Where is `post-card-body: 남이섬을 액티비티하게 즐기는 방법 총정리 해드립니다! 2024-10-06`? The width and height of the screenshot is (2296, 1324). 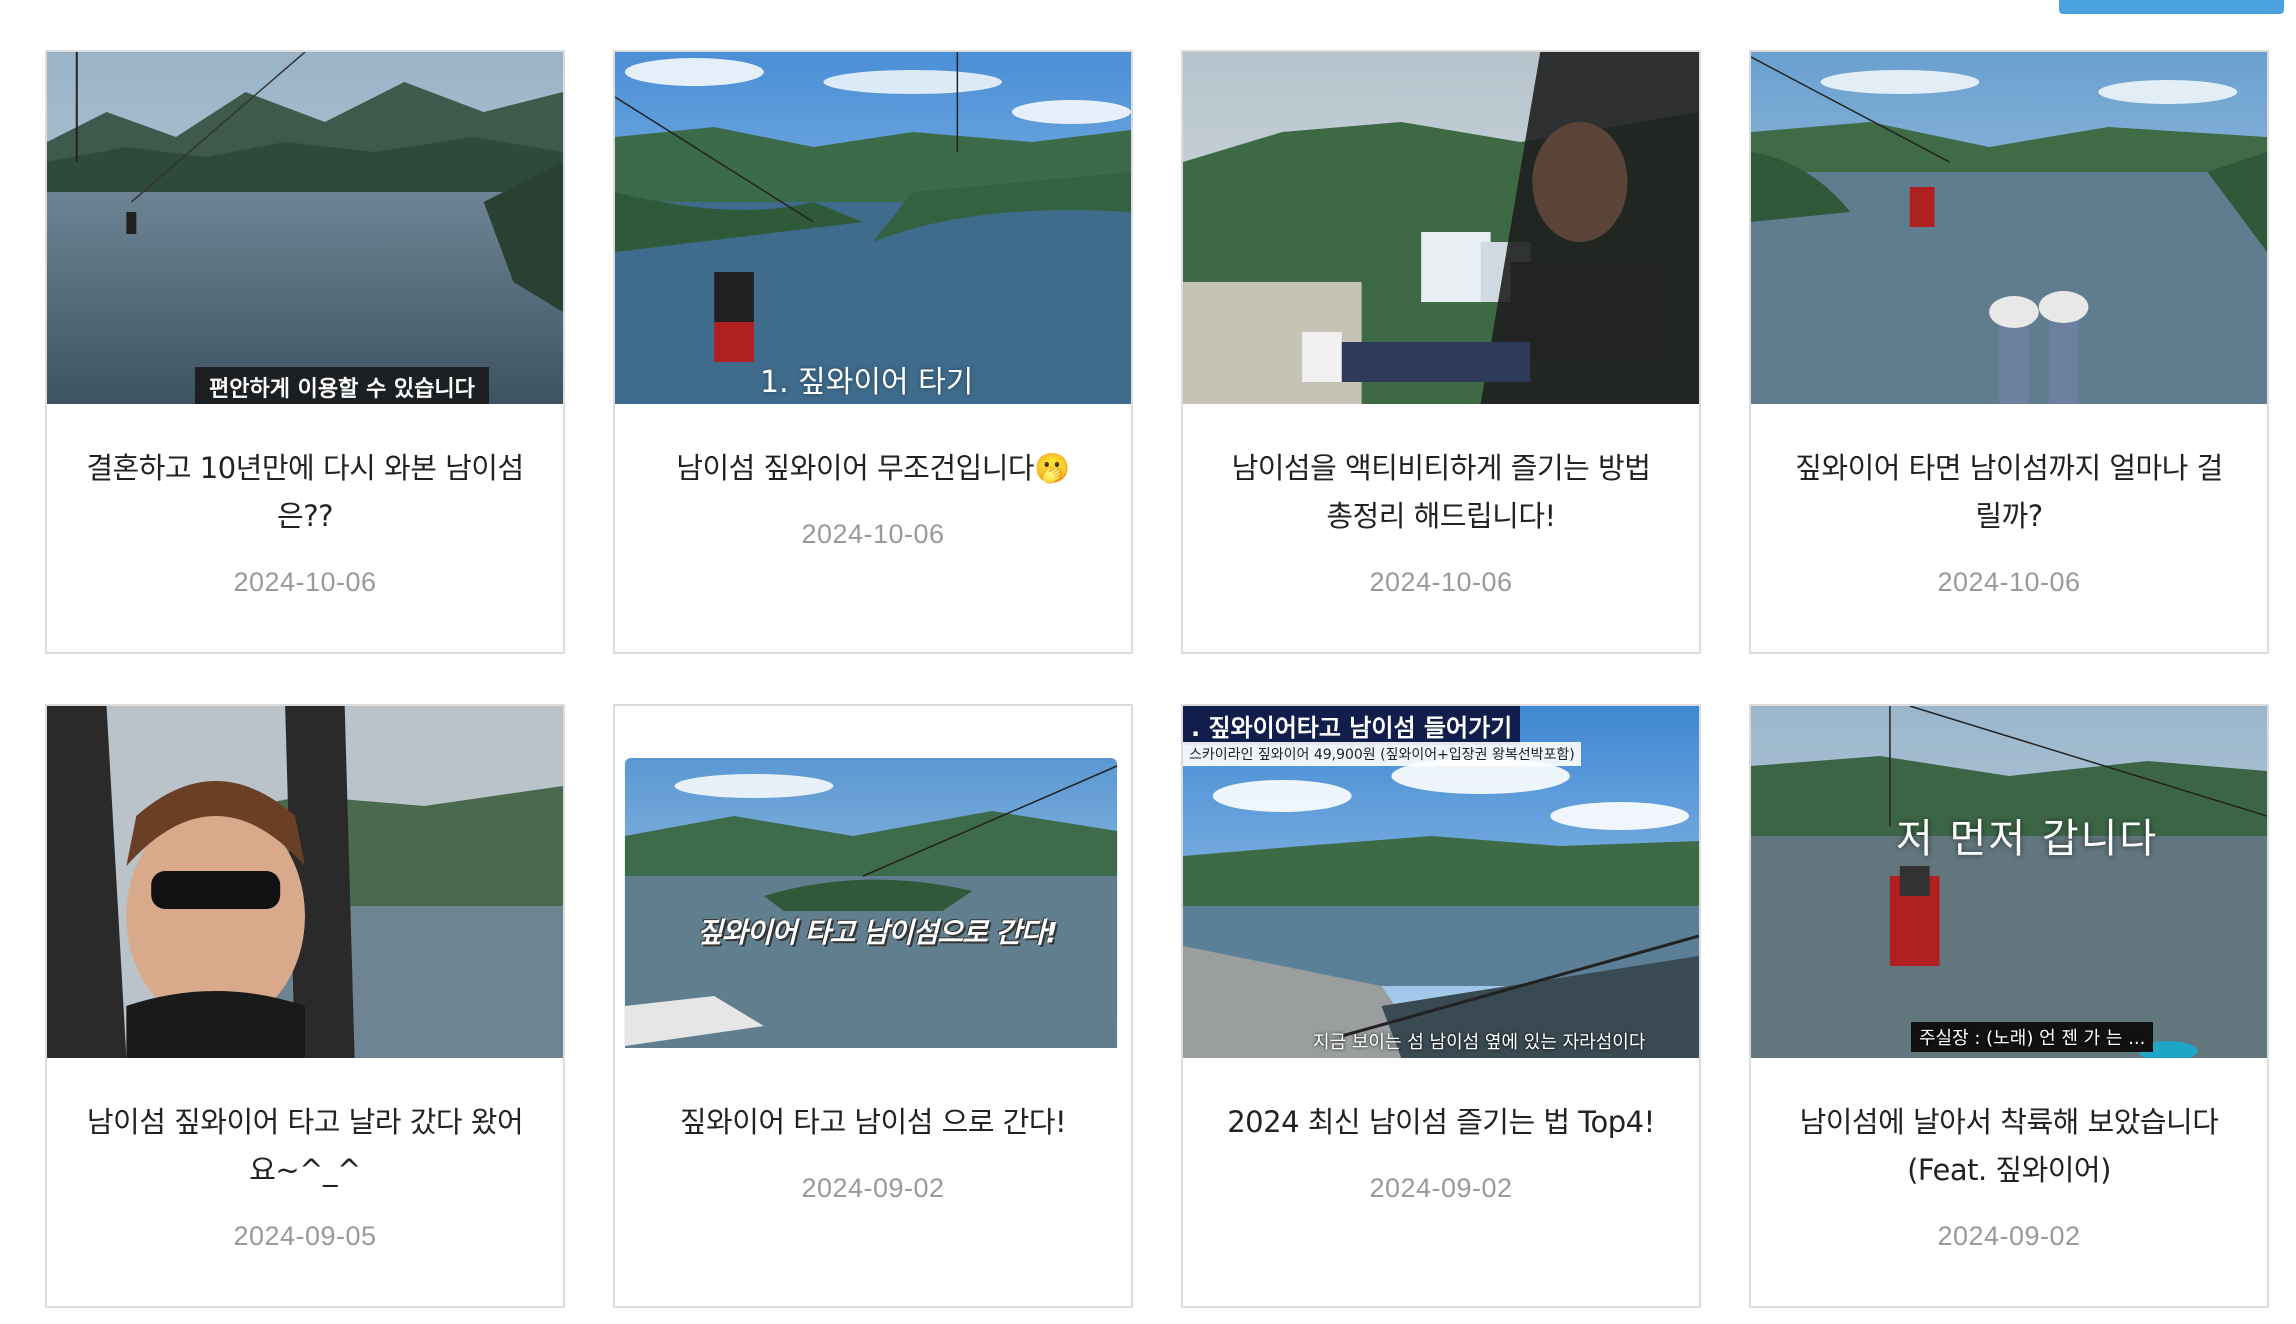
post-card-body: 남이섬을 액티비티하게 즐기는 방법 총정리 해드립니다! 2024-10-06 is located at coordinates (1441, 528).